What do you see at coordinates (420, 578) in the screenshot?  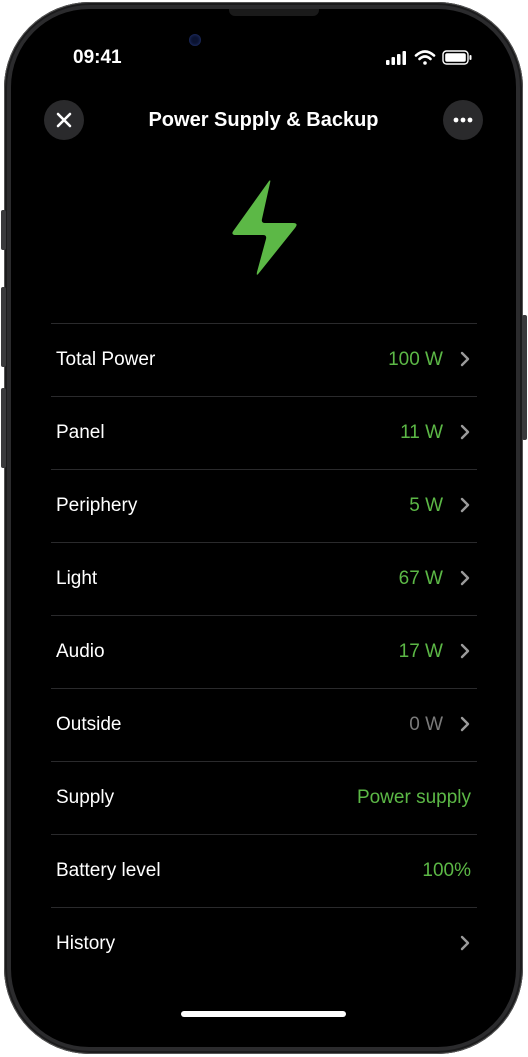 I see `row-value: 67 W` at bounding box center [420, 578].